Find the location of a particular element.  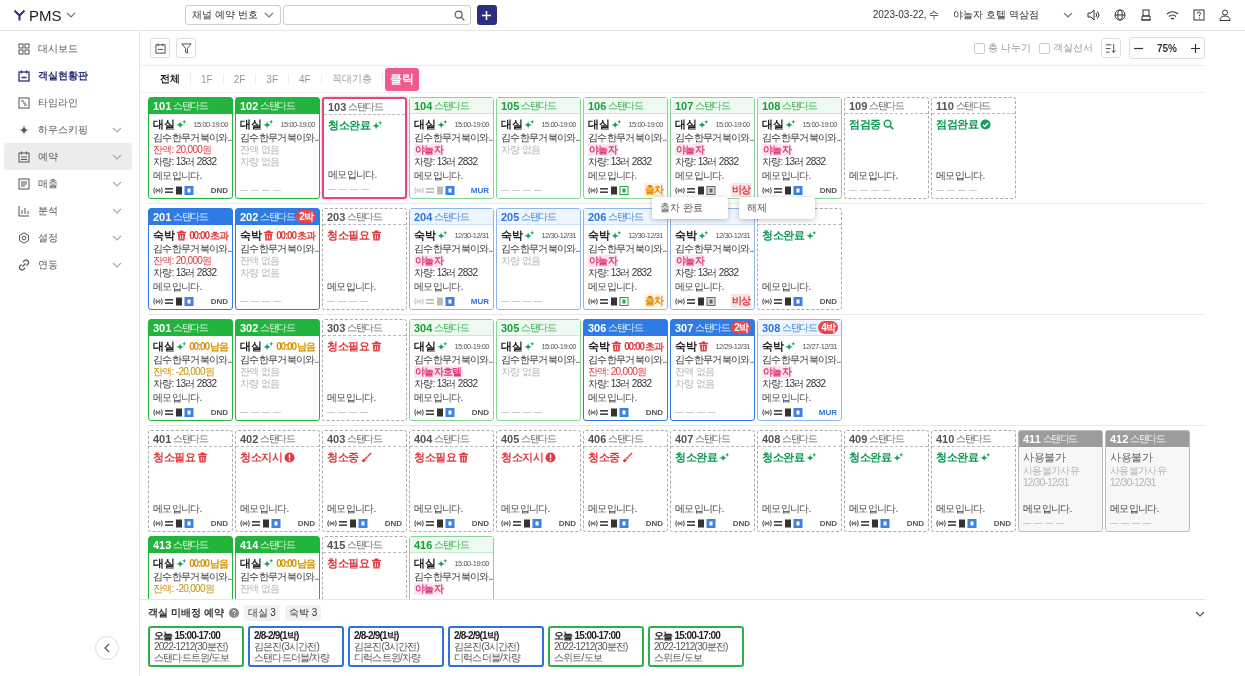

room-number: 201 is located at coordinates (162, 216).